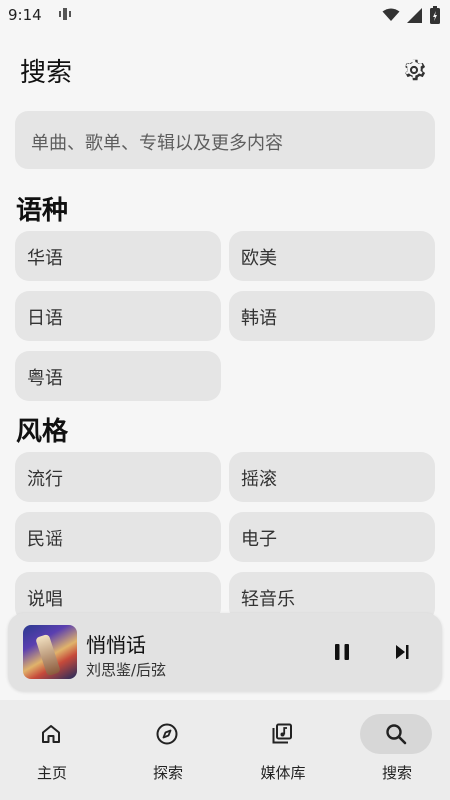 The image size is (450, 800). I want to click on chip-label: 电子, so click(259, 539).